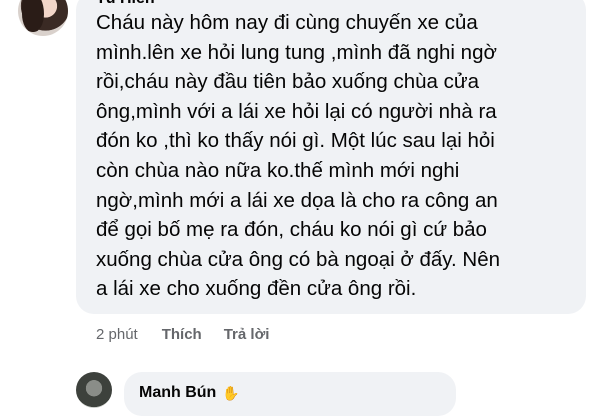  I want to click on comment-author: Tú Hiền, so click(125, 4).